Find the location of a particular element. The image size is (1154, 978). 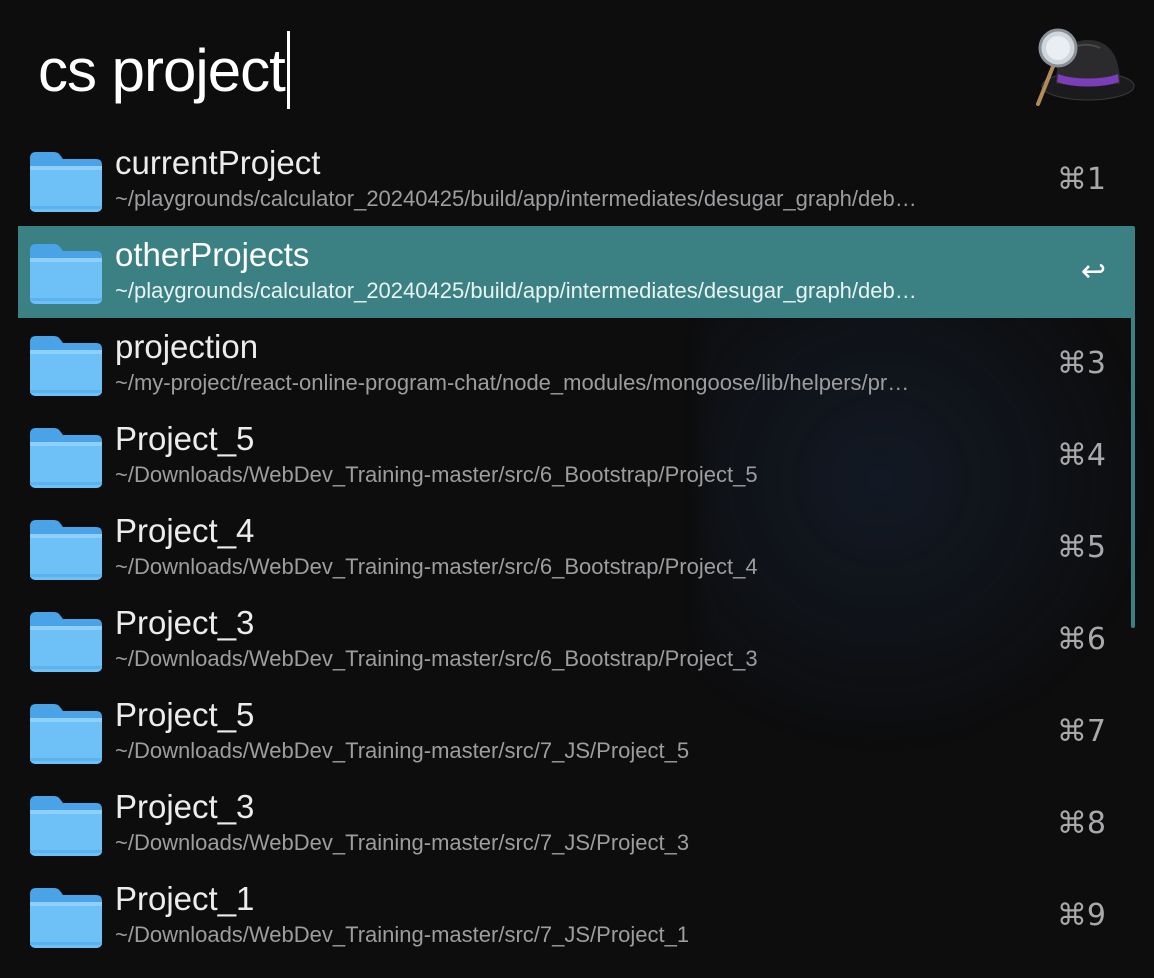

alfred-hat-icon is located at coordinates (1082, 66).